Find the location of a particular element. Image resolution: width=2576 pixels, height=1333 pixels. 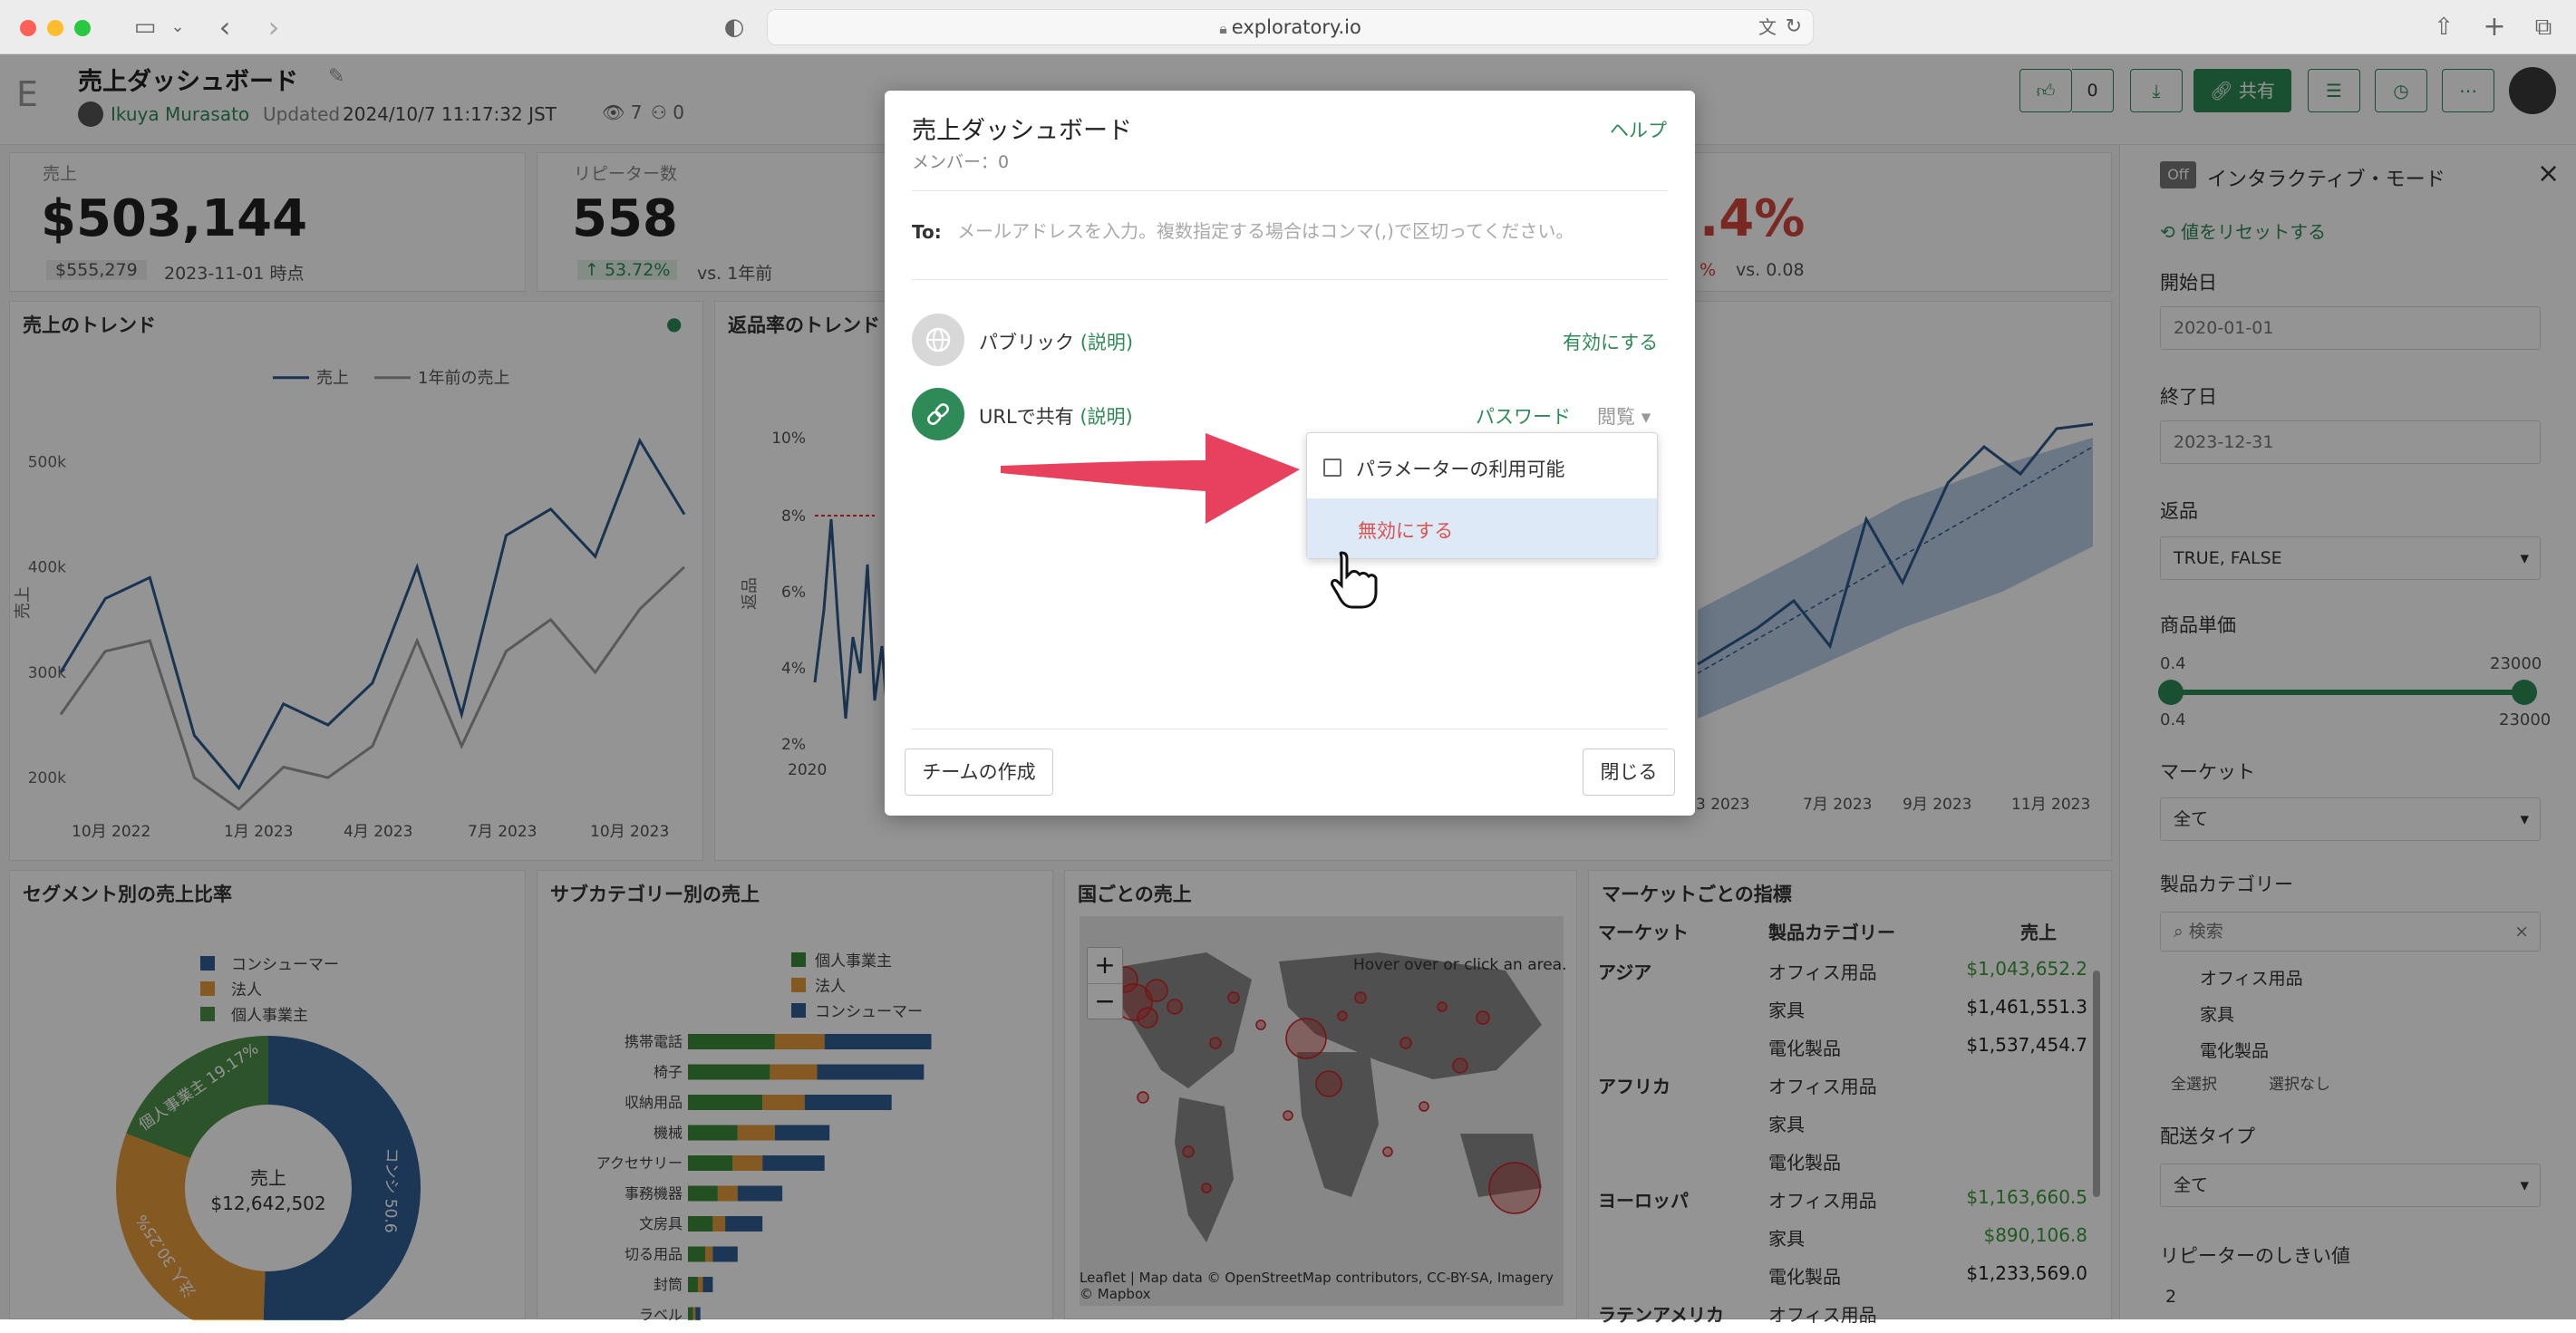

annotation-arrow is located at coordinates (1150, 479).